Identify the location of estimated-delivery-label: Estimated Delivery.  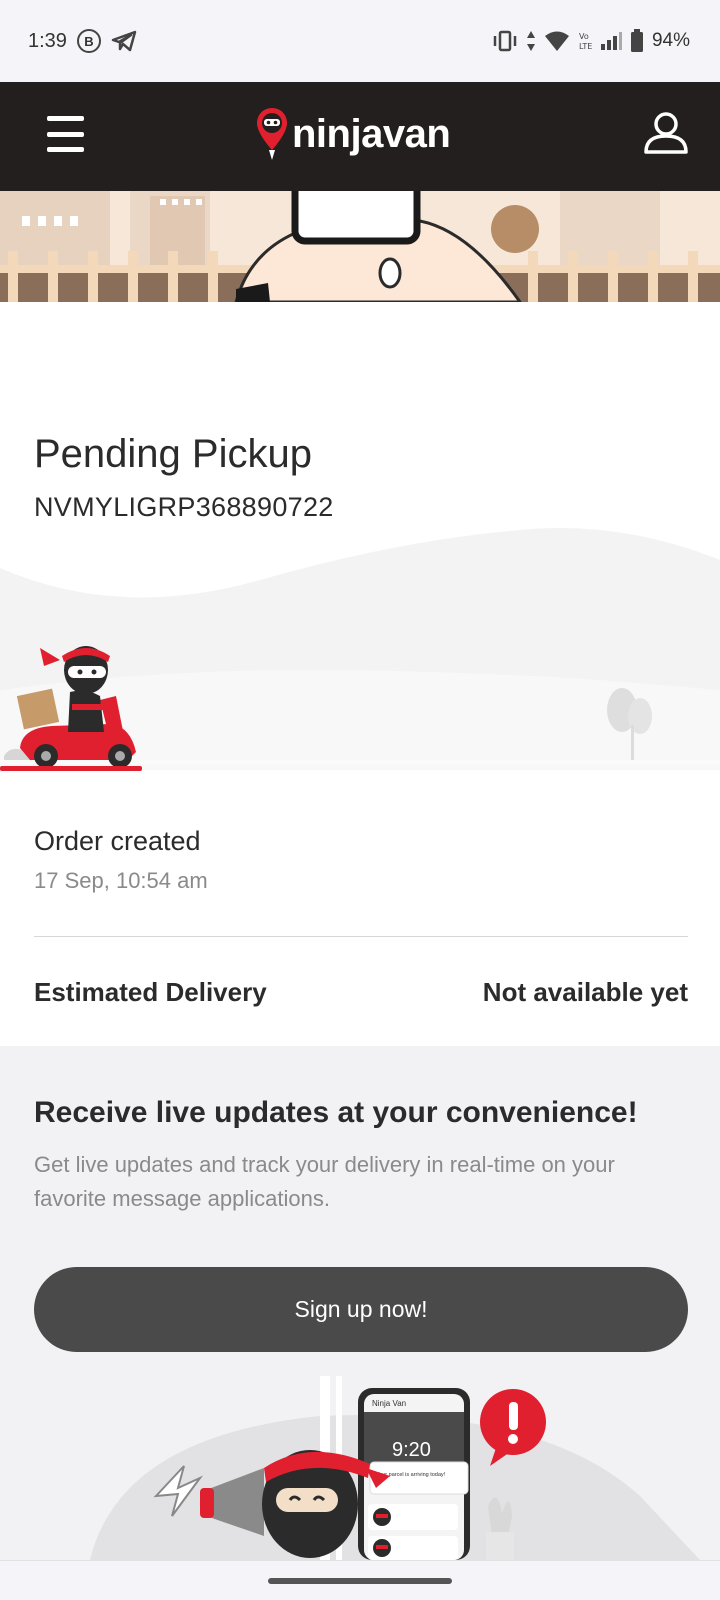
(150, 992).